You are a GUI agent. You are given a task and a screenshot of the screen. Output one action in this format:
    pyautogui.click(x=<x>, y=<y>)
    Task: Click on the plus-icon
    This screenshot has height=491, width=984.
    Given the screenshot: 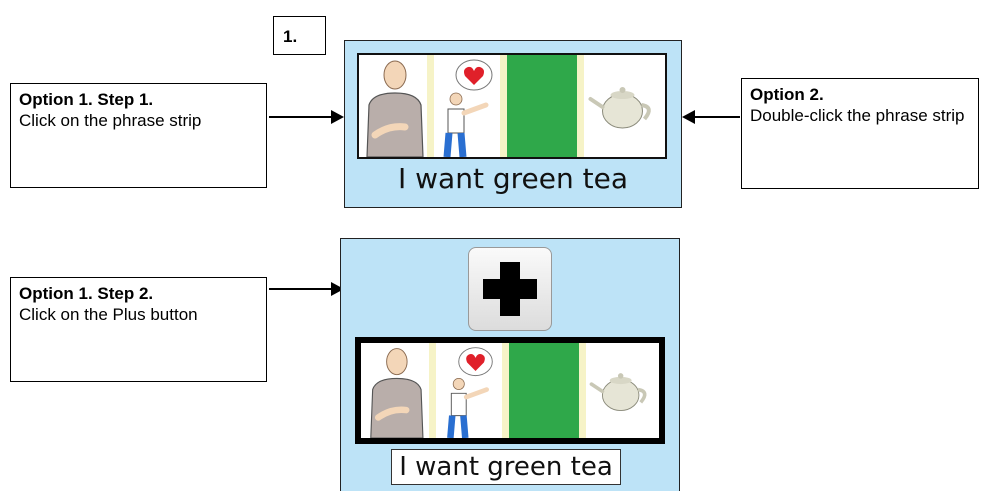 What is the action you would take?
    pyautogui.click(x=510, y=289)
    